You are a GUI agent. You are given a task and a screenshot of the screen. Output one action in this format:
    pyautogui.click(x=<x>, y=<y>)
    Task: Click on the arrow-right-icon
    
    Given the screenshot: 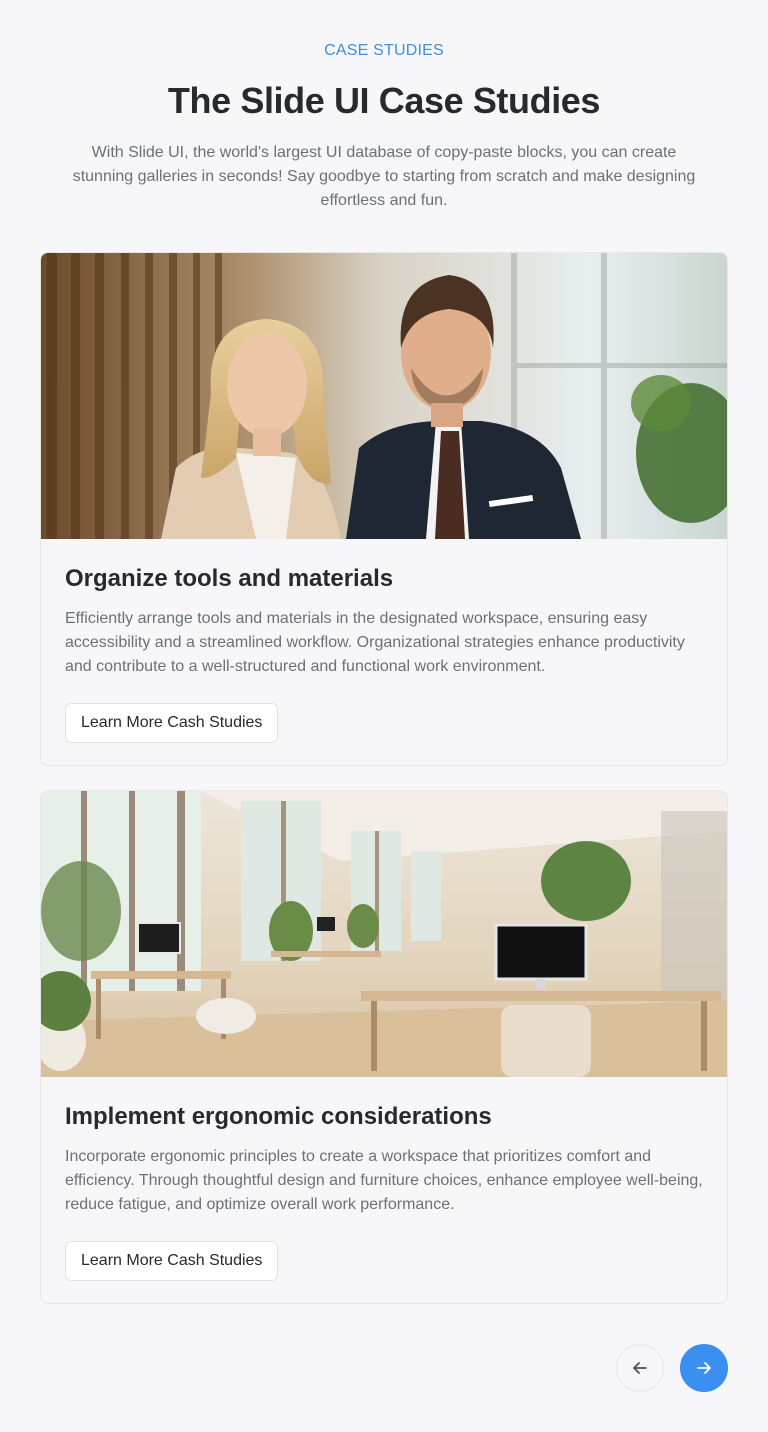 What is the action you would take?
    pyautogui.click(x=704, y=1368)
    